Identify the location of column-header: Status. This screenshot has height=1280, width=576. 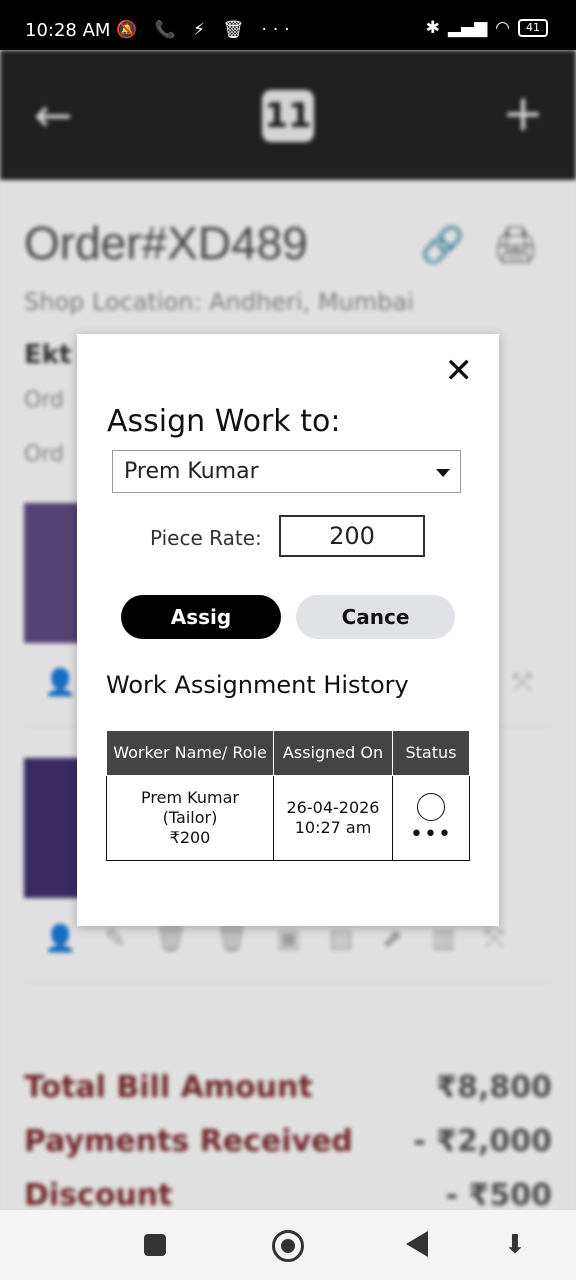
(431, 753).